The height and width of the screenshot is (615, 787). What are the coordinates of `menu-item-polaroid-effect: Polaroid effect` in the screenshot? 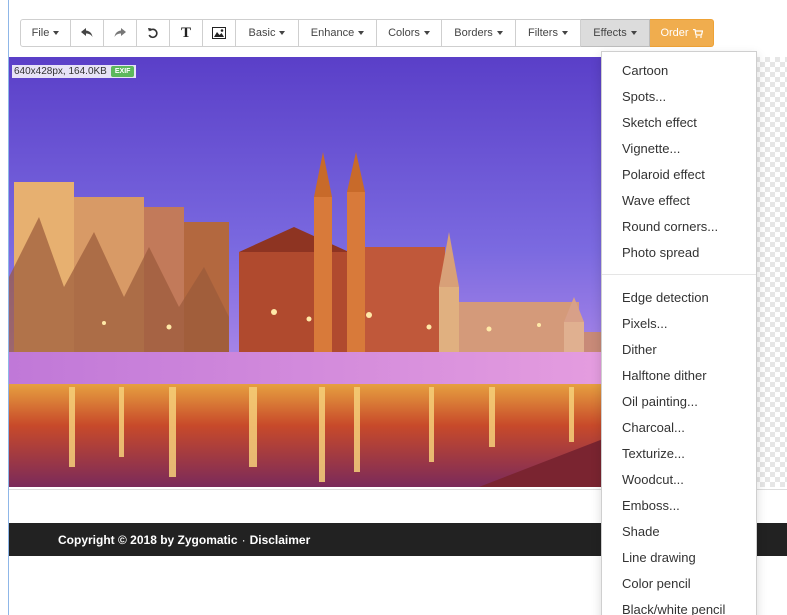 It's located at (679, 175).